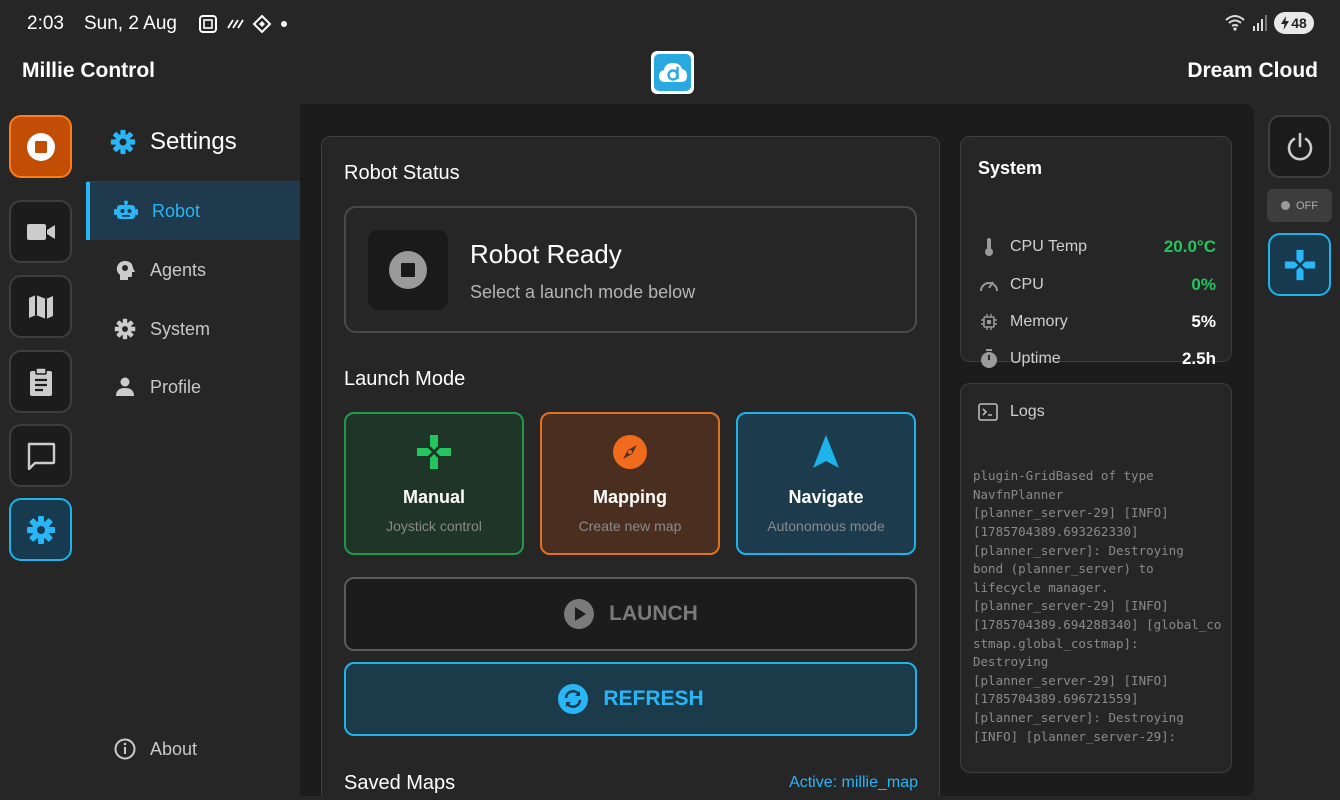 The image size is (1340, 800). Describe the element at coordinates (630, 483) in the screenshot. I see `mode-mapping-button: Mapping Create new map` at that location.